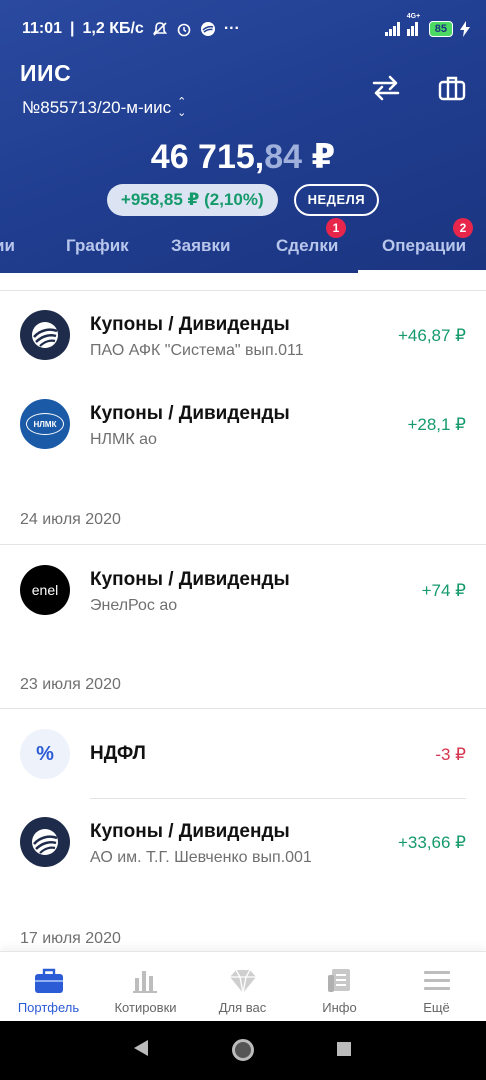 This screenshot has width=486, height=1080. I want to click on operation-title: НДФЛ, so click(118, 753).